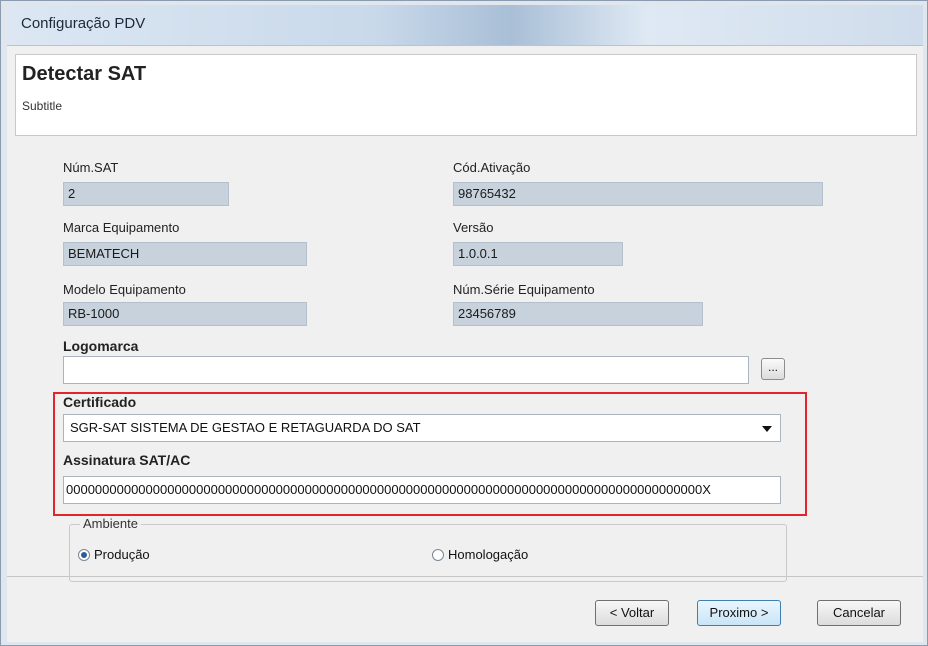 The image size is (928, 646). Describe the element at coordinates (465, 25) in the screenshot. I see `title-bar: Configuração PDV` at that location.